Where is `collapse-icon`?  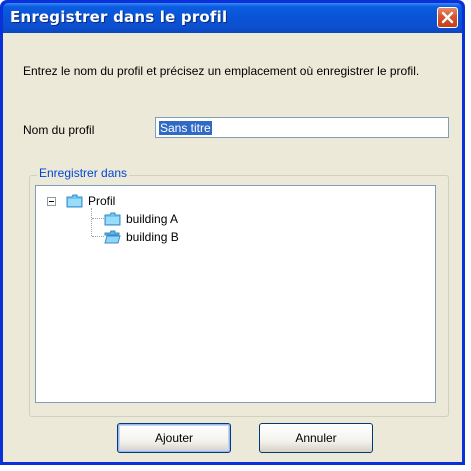 collapse-icon is located at coordinates (51, 201).